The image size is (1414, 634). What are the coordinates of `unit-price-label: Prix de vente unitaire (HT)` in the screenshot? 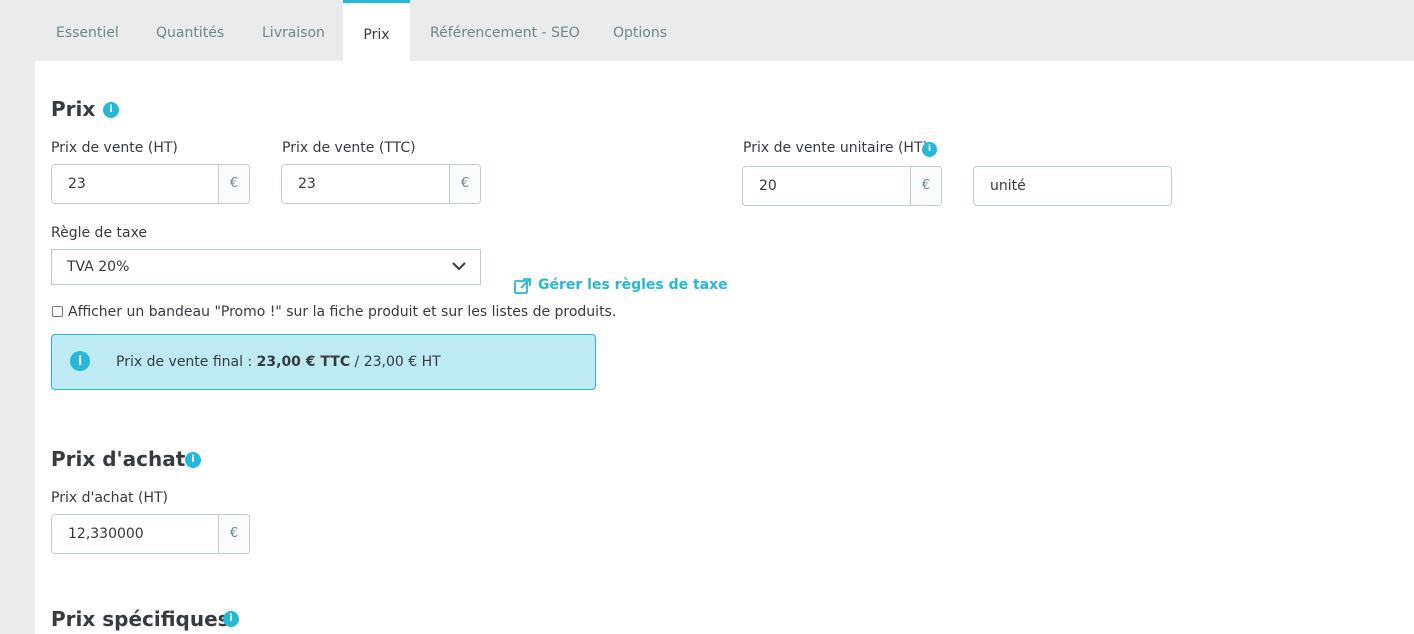 It's located at (835, 148).